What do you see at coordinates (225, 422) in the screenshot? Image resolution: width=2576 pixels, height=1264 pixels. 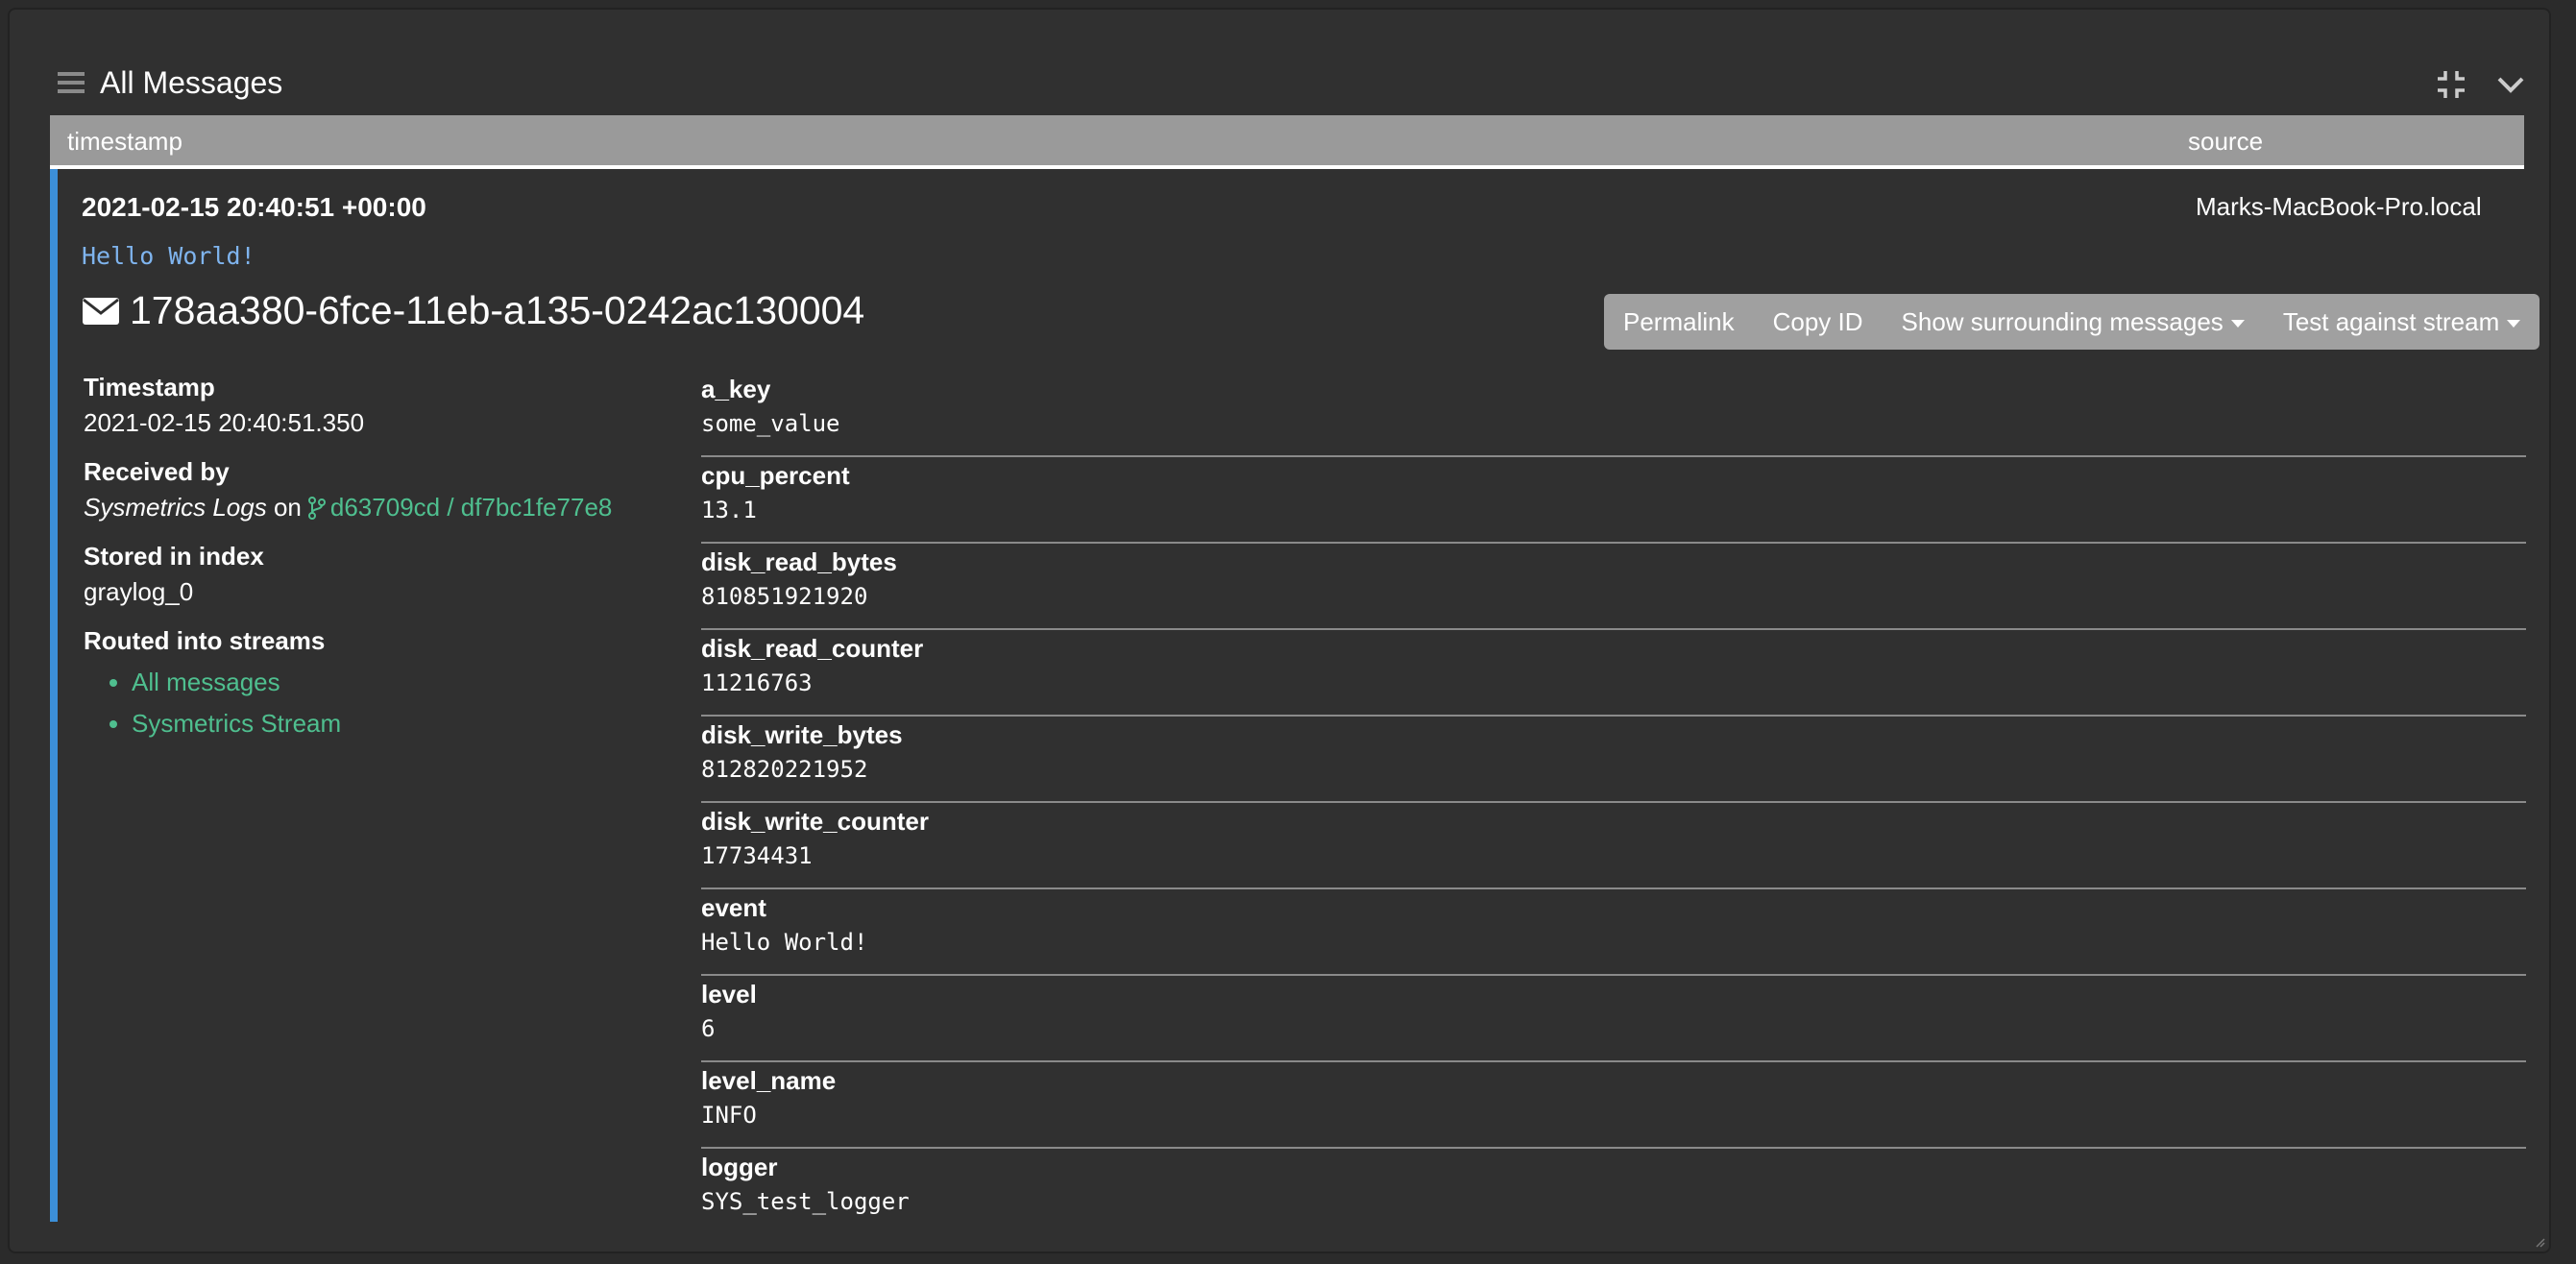 I see `timestamp-value: 2021-02-15 20:40:51.350` at bounding box center [225, 422].